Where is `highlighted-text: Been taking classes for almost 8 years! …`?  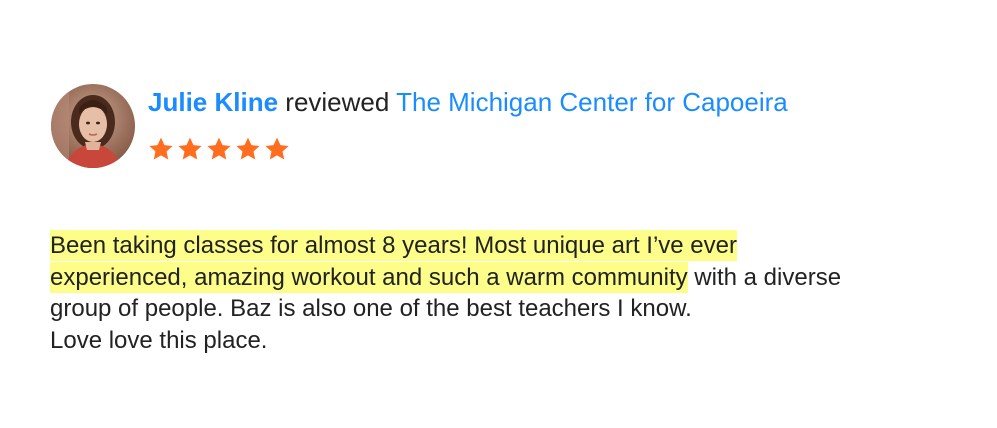
highlighted-text: Been taking classes for almost 8 years! … is located at coordinates (393, 245).